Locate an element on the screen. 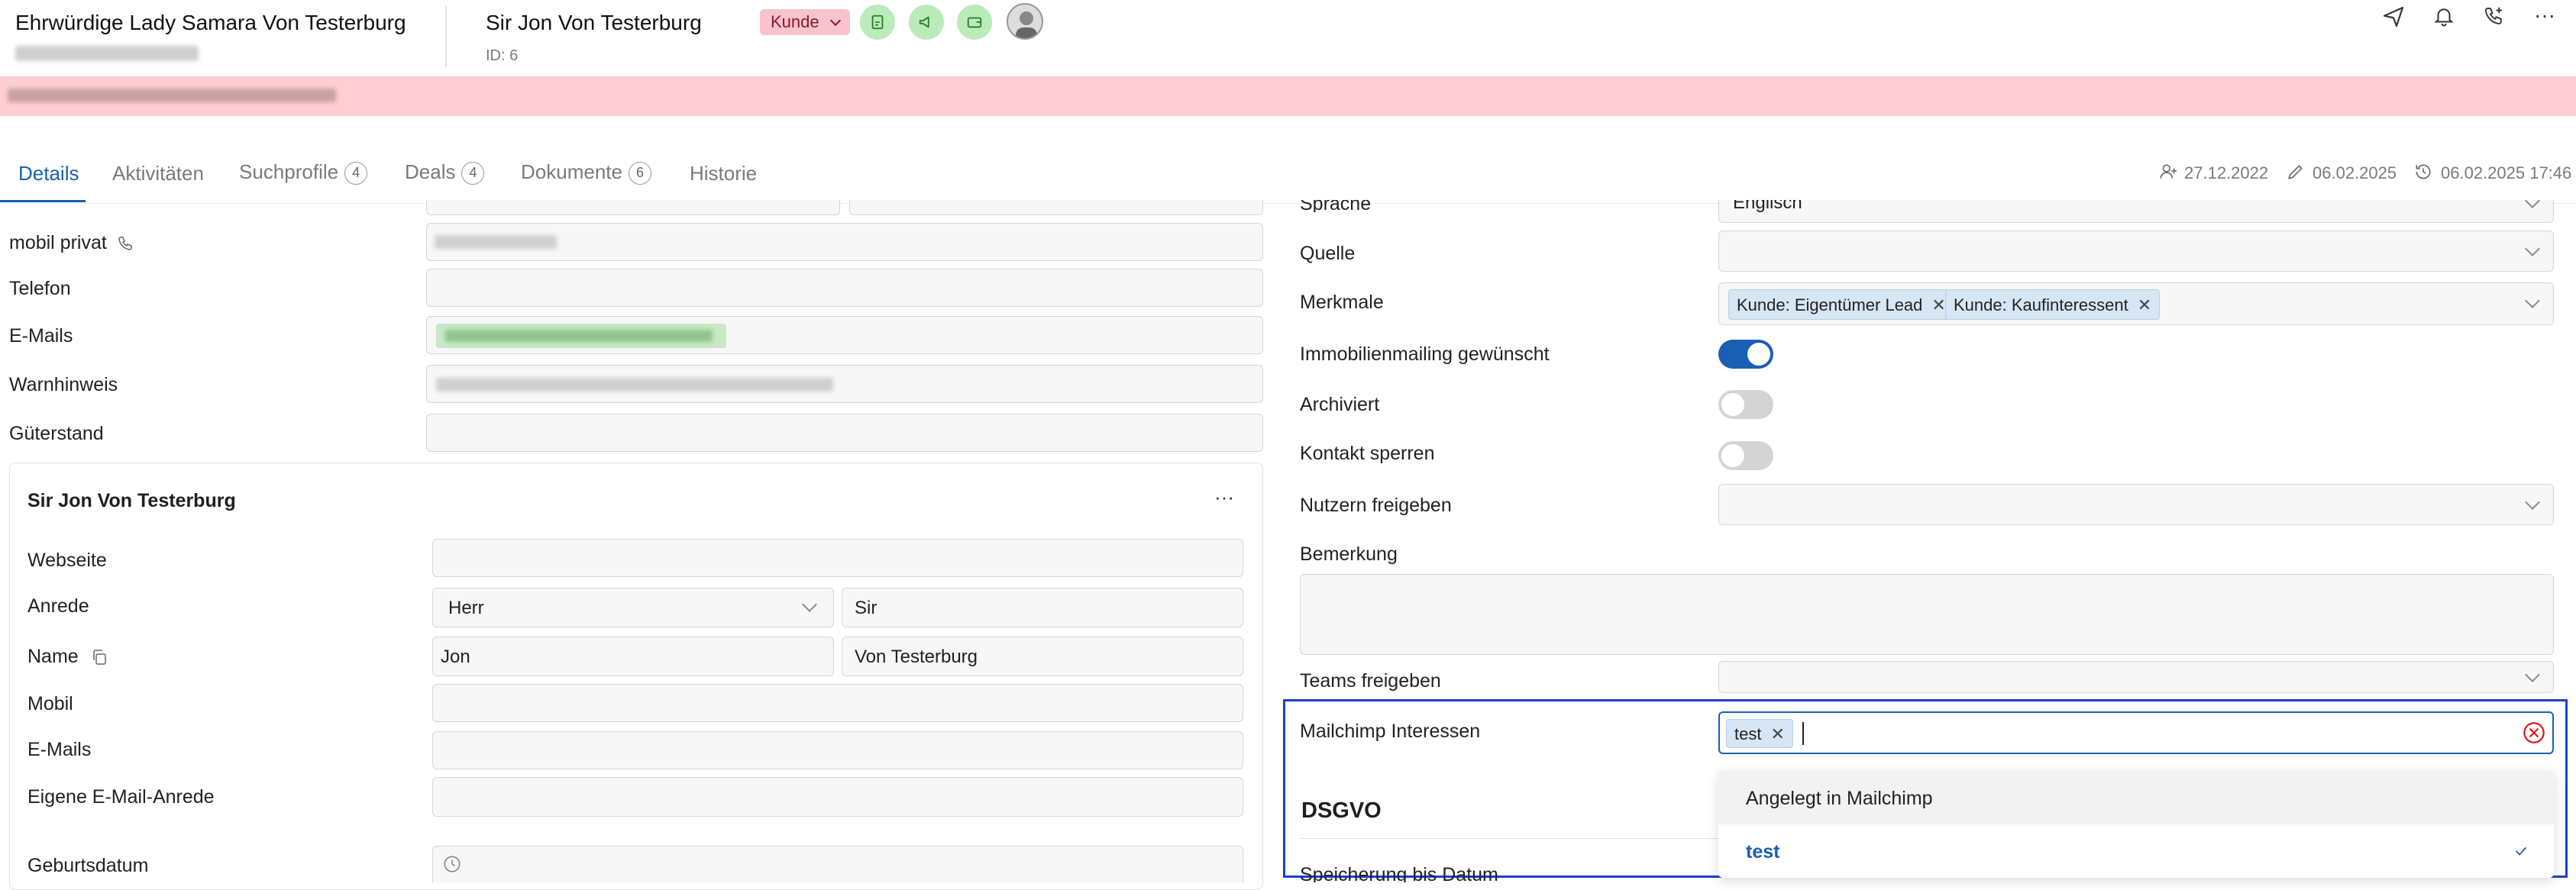  history-date: 06.02.2025 17:46 is located at coordinates (2506, 172).